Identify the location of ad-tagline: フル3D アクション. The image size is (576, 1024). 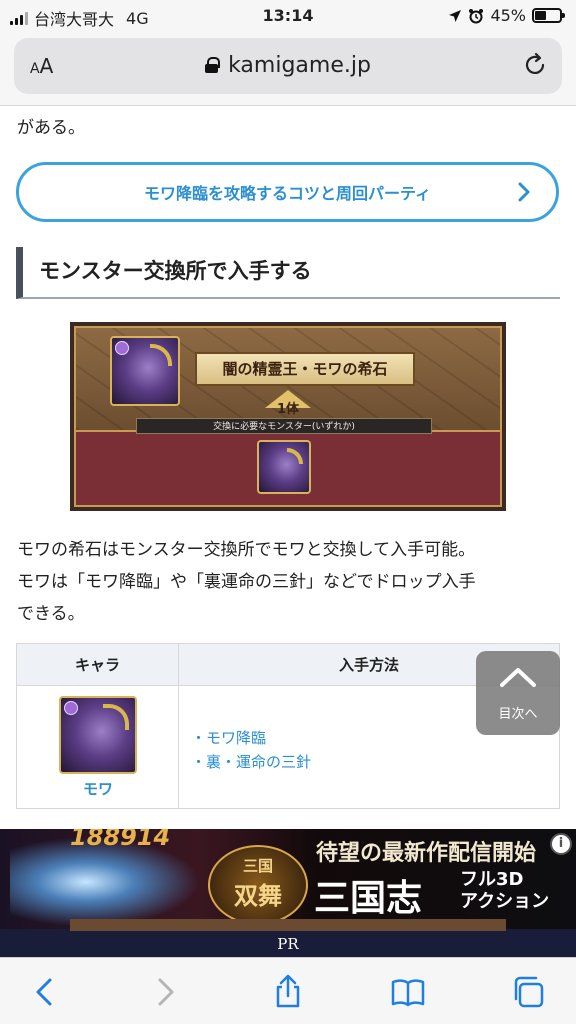
(504, 891).